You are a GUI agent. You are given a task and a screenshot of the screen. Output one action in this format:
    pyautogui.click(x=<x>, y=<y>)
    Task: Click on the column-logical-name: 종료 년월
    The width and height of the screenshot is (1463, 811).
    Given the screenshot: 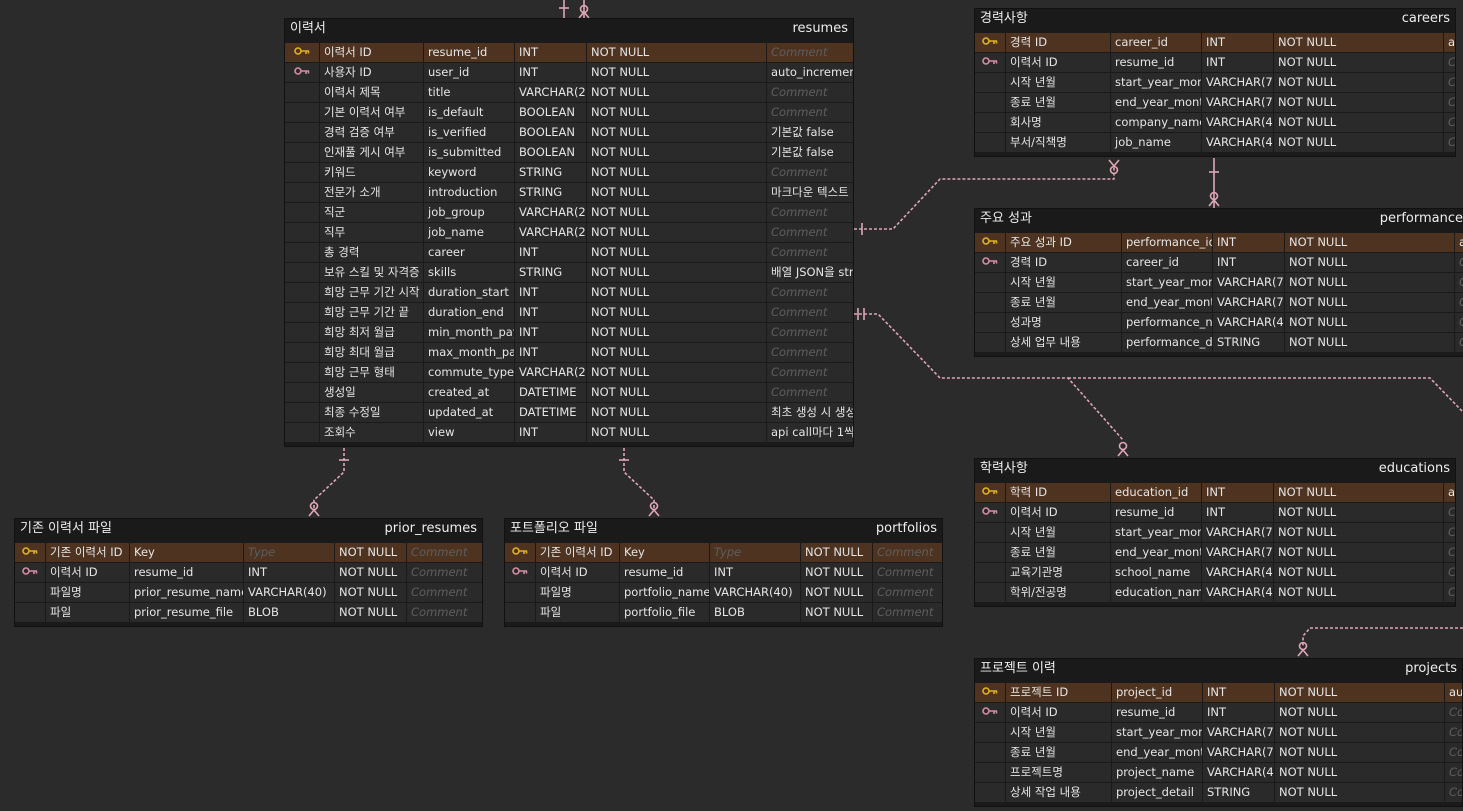 What is the action you would take?
    pyautogui.click(x=1057, y=102)
    